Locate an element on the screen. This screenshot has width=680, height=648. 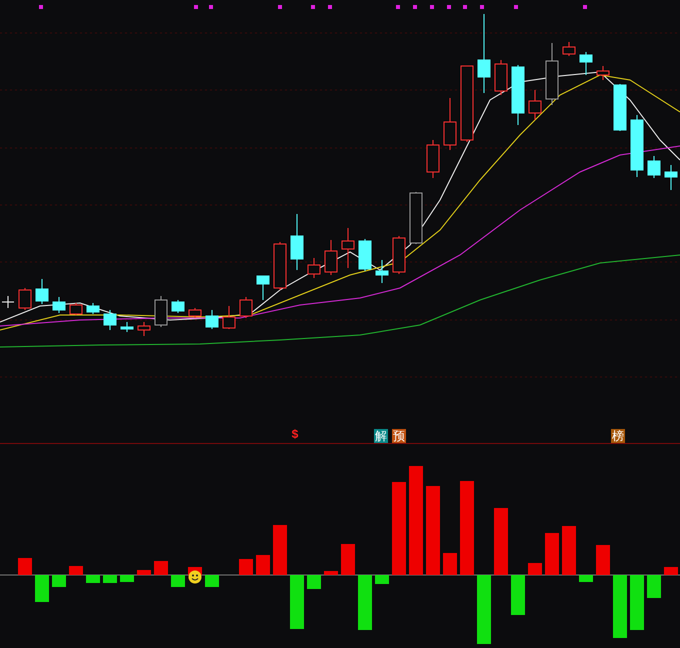
dollar-signal-mark: $ is located at coordinates (295, 434).